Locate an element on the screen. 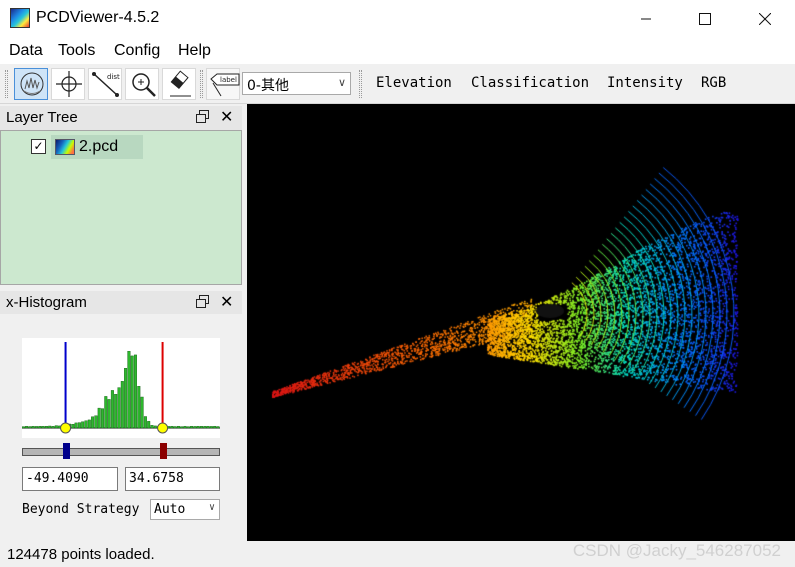 Image resolution: width=795 pixels, height=567 pixels. close-button is located at coordinates (765, 19).